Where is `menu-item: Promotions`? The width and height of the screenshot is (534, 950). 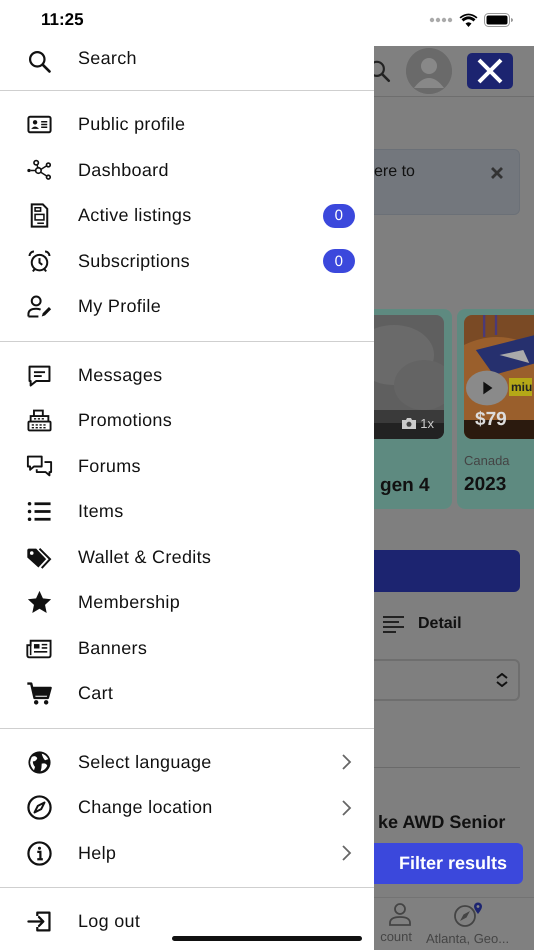
menu-item: Promotions is located at coordinates (187, 421).